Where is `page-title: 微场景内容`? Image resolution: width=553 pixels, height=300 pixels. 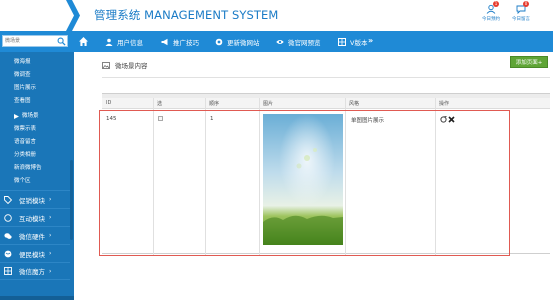
page-title: 微场景内容 is located at coordinates (125, 65).